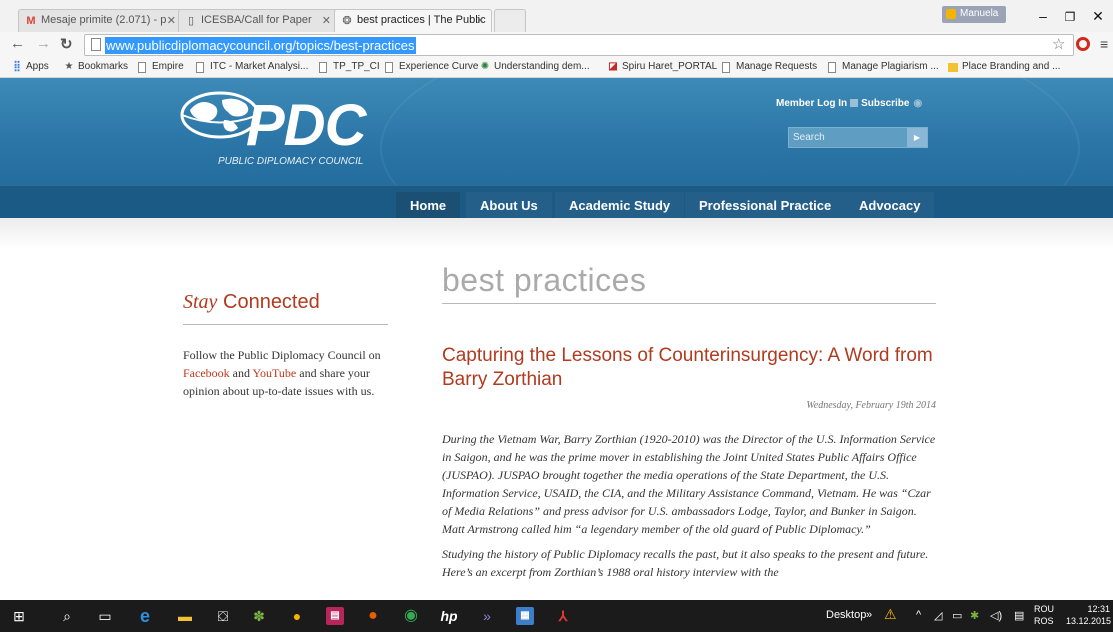 The height and width of the screenshot is (632, 1113). What do you see at coordinates (145, 616) in the screenshot?
I see `edge-icon: e` at bounding box center [145, 616].